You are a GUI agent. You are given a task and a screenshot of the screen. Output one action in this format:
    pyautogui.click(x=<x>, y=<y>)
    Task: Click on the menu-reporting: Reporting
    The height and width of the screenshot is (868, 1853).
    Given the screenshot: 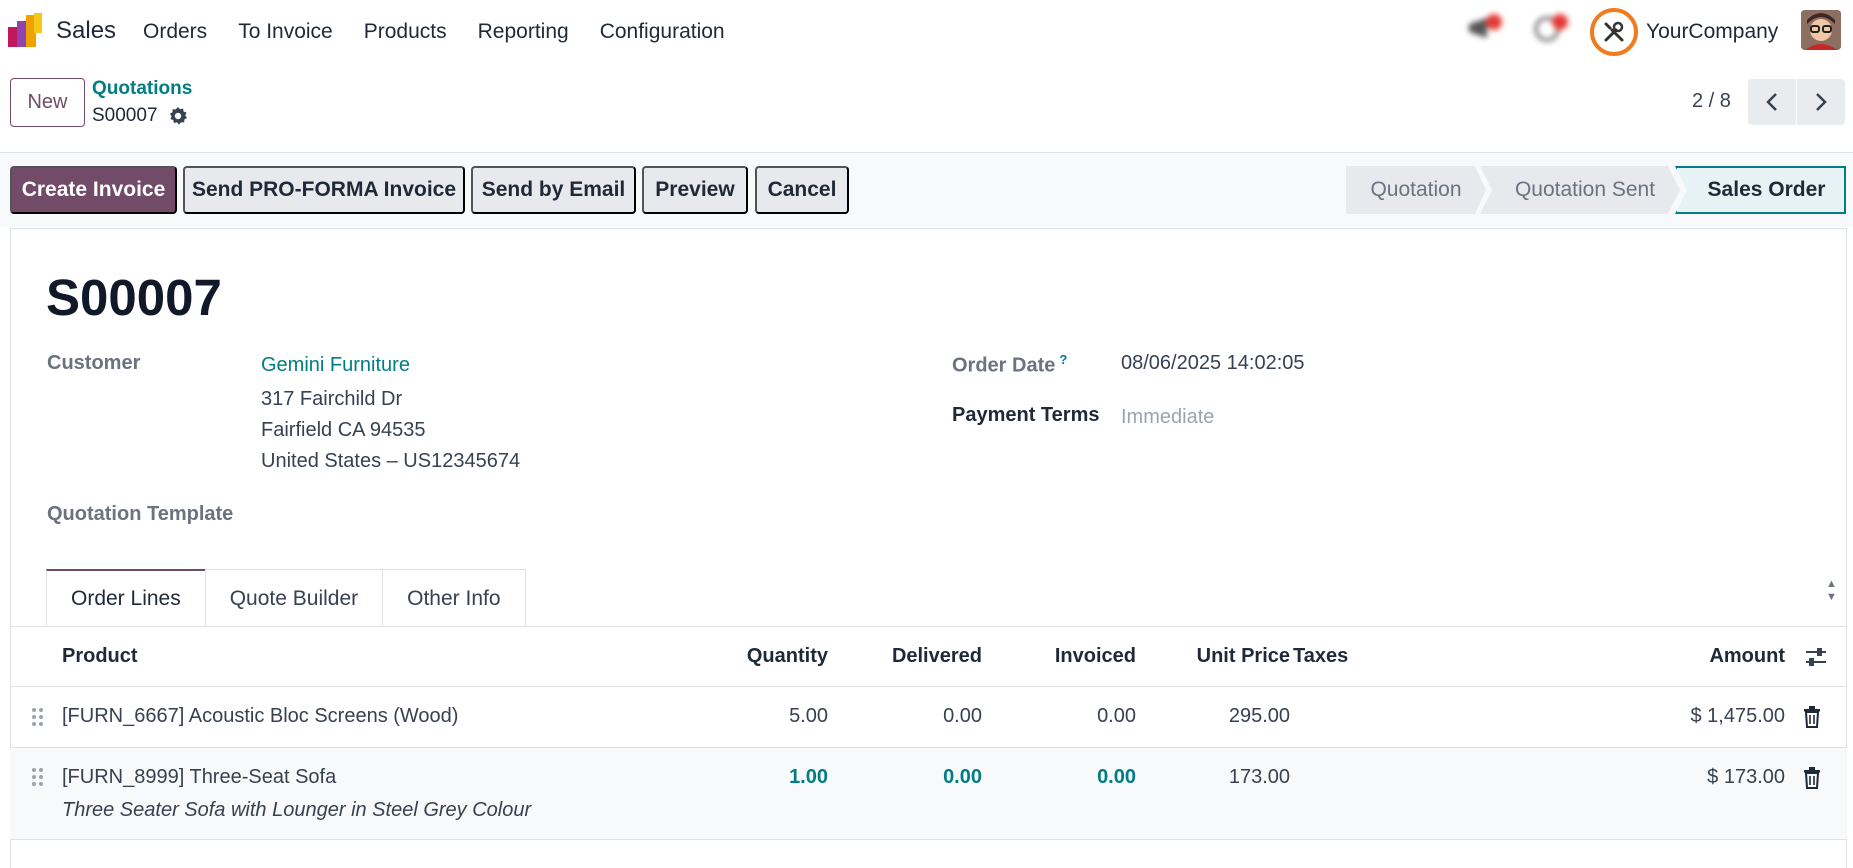 What is the action you would take?
    pyautogui.click(x=523, y=32)
    